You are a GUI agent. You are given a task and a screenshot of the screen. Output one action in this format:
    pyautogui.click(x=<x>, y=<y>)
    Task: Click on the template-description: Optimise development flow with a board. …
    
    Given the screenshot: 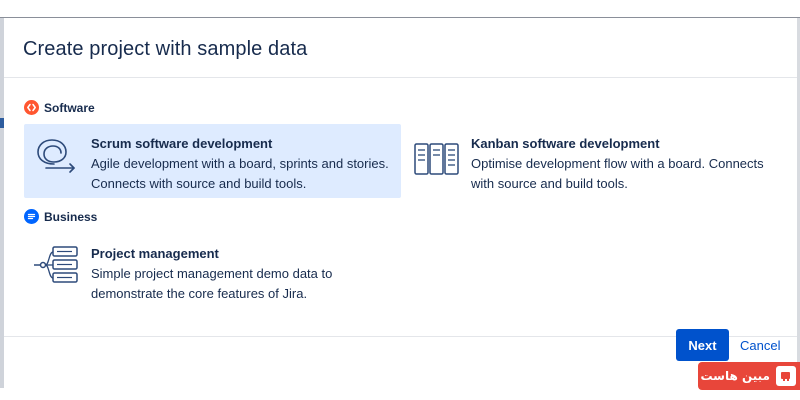 What is the action you would take?
    pyautogui.click(x=617, y=173)
    